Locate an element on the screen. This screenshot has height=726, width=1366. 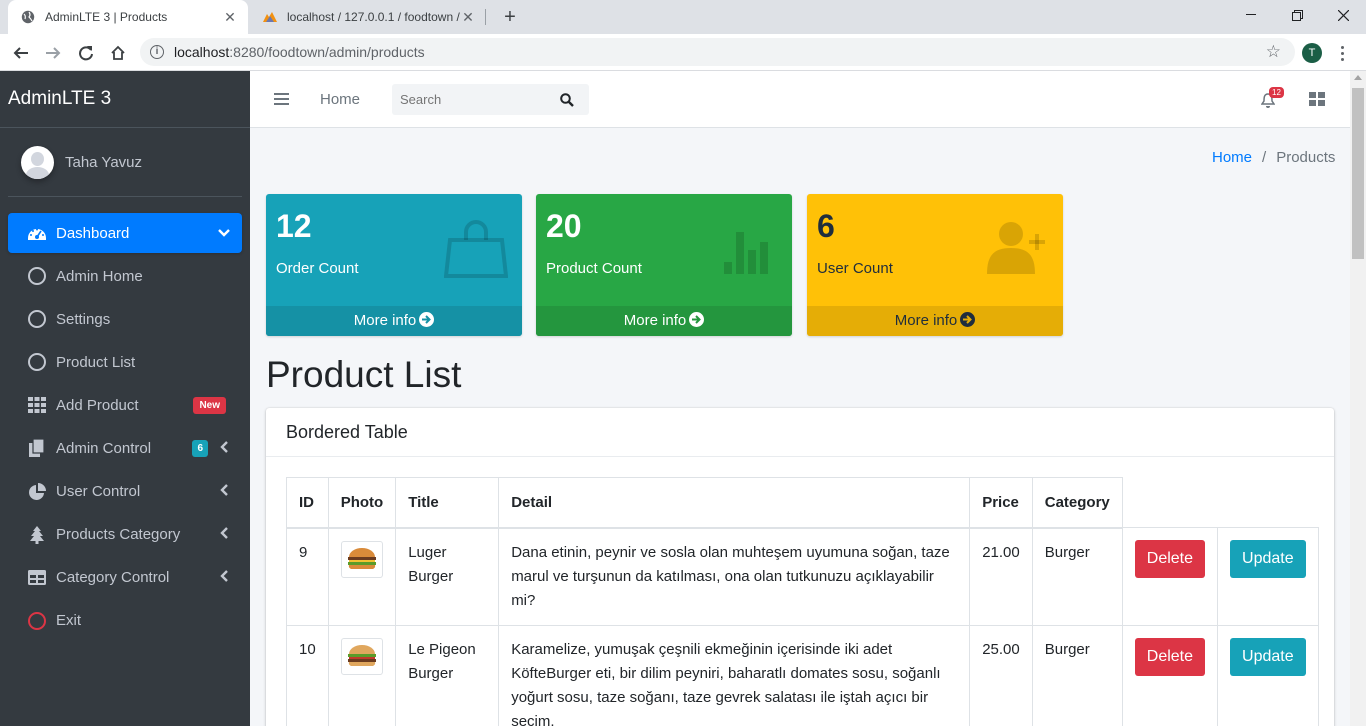
new-tab-icon: + is located at coordinates (510, 17).